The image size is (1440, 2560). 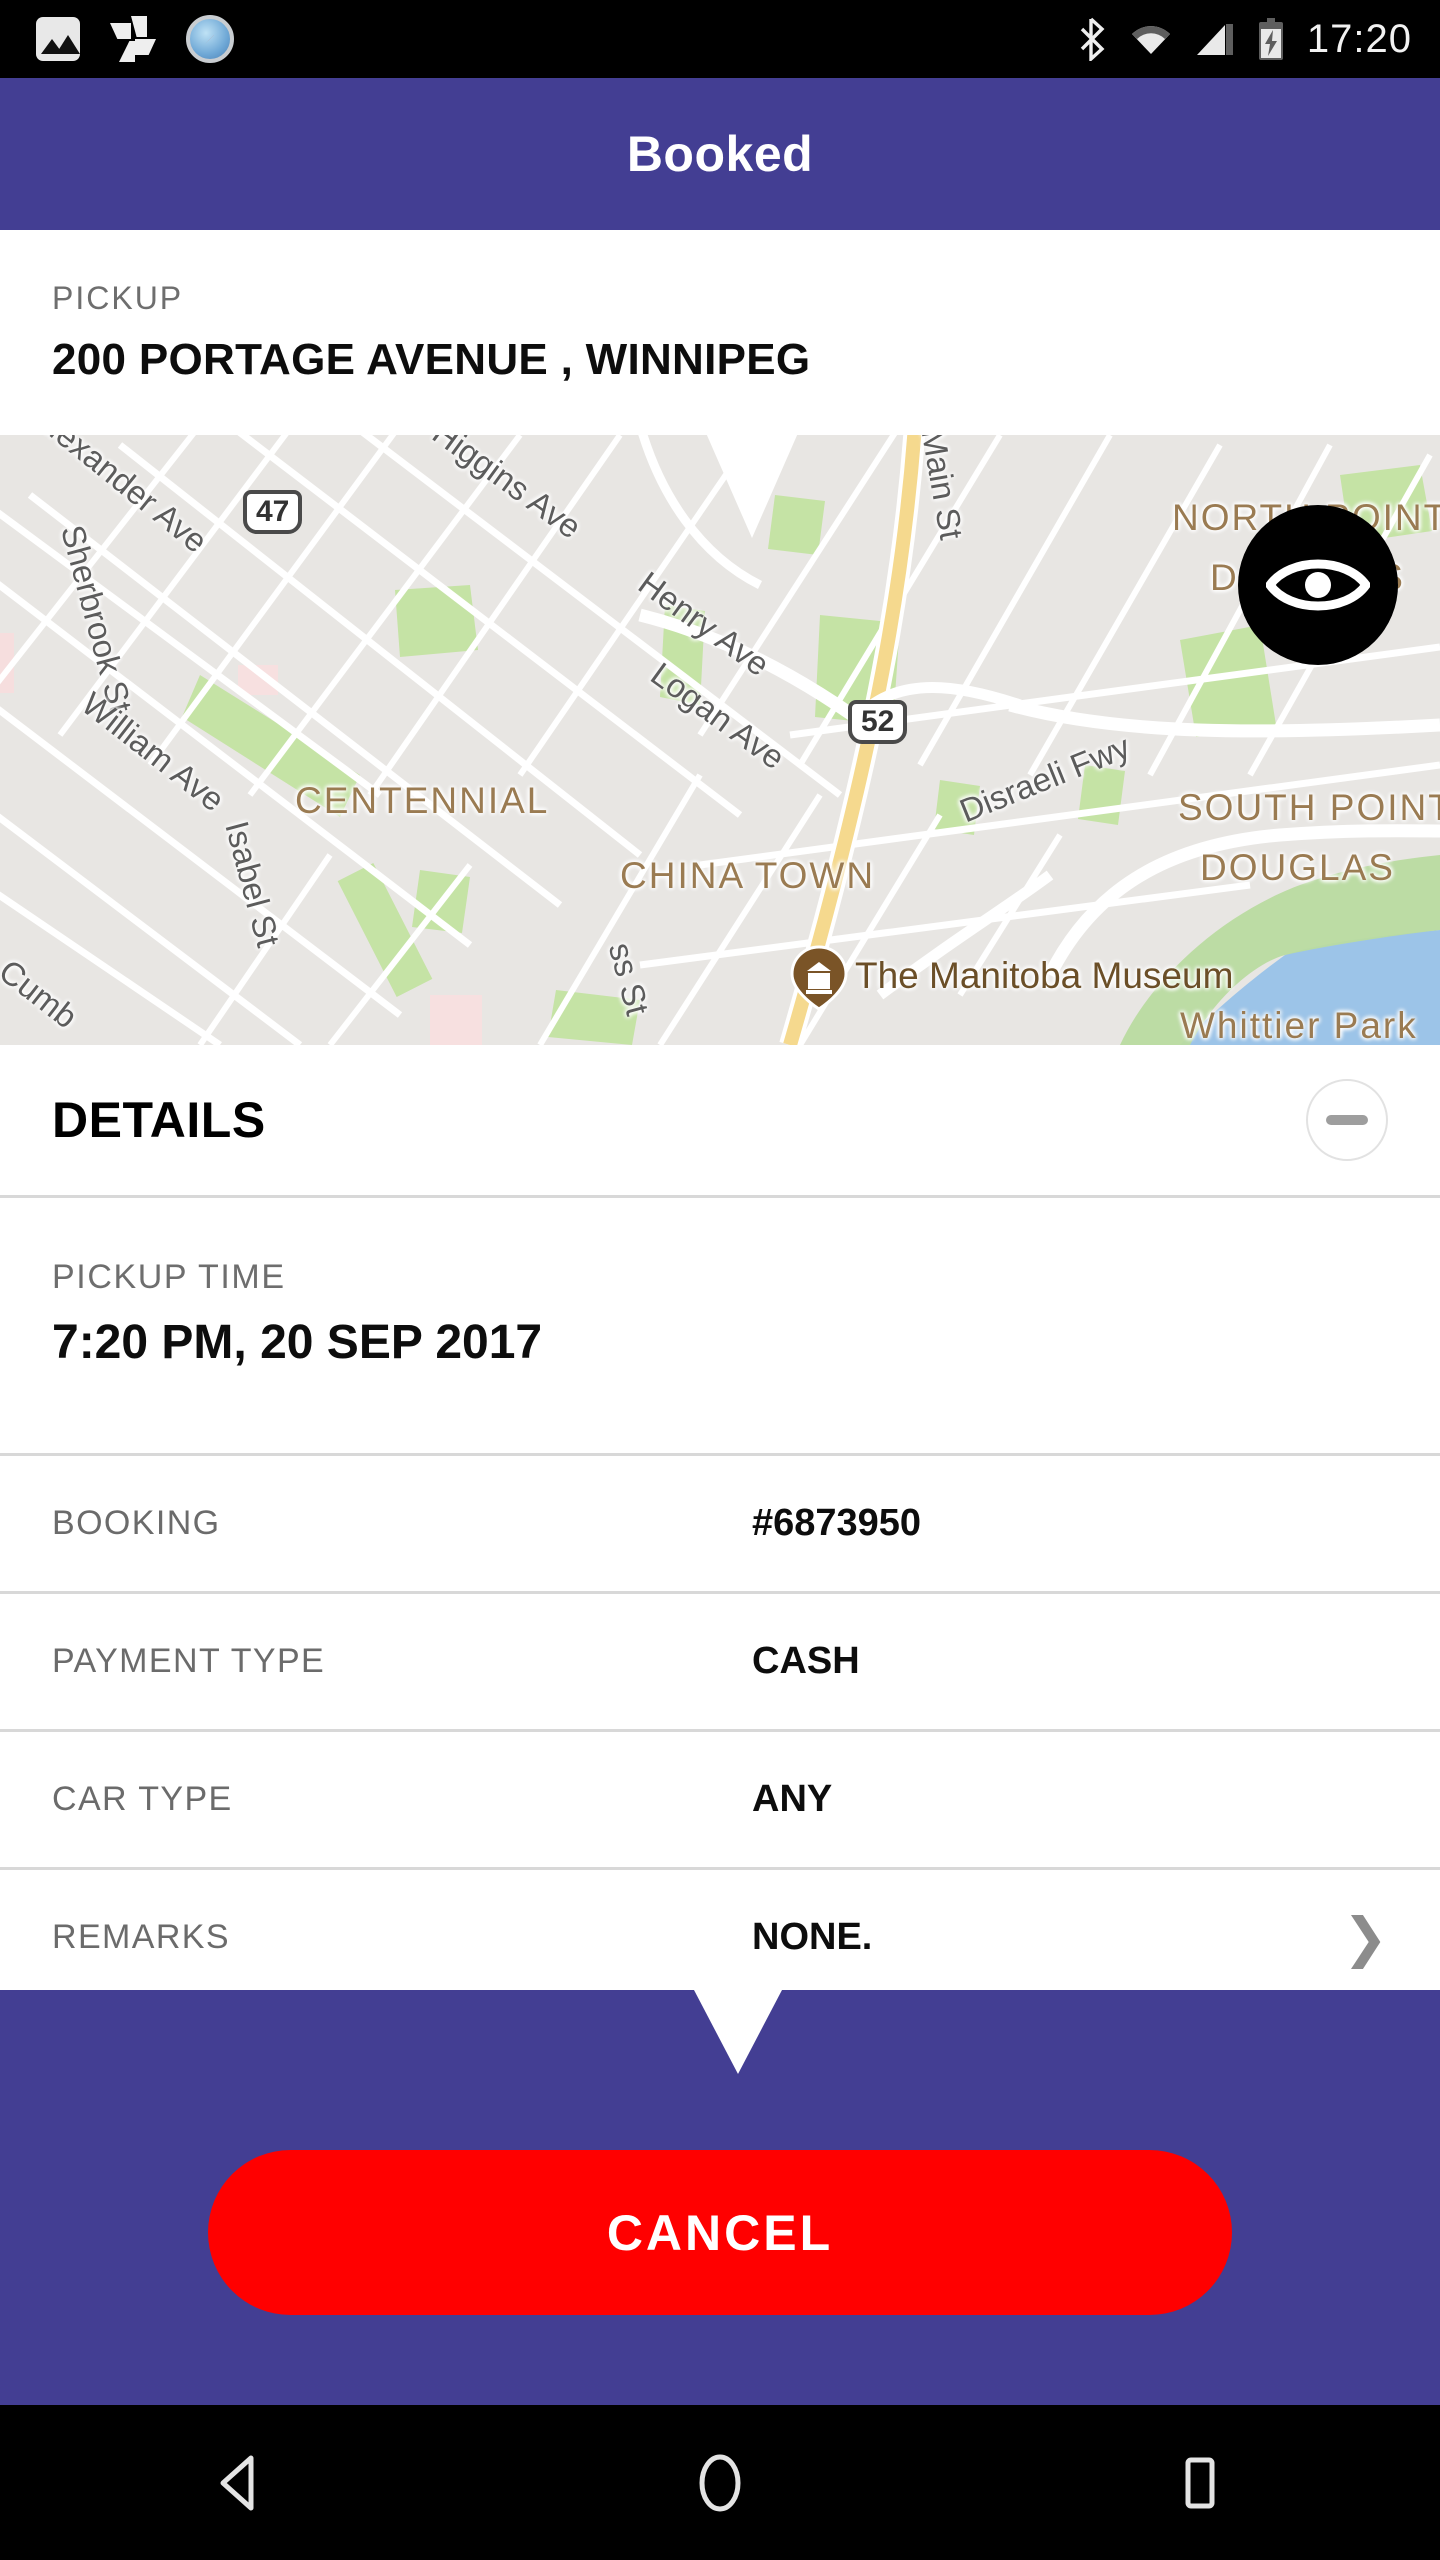 What do you see at coordinates (878, 722) in the screenshot?
I see `map-shield-52: 52` at bounding box center [878, 722].